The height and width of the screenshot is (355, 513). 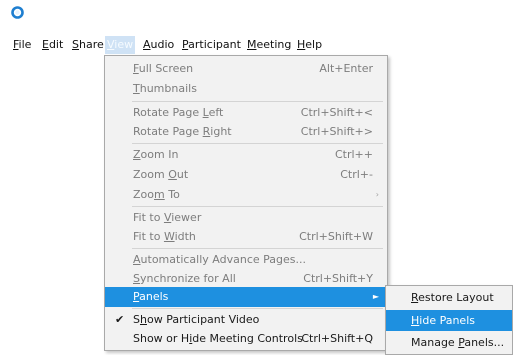 I want to click on menu-item-shortcut: Alt+Enter, so click(x=346, y=68).